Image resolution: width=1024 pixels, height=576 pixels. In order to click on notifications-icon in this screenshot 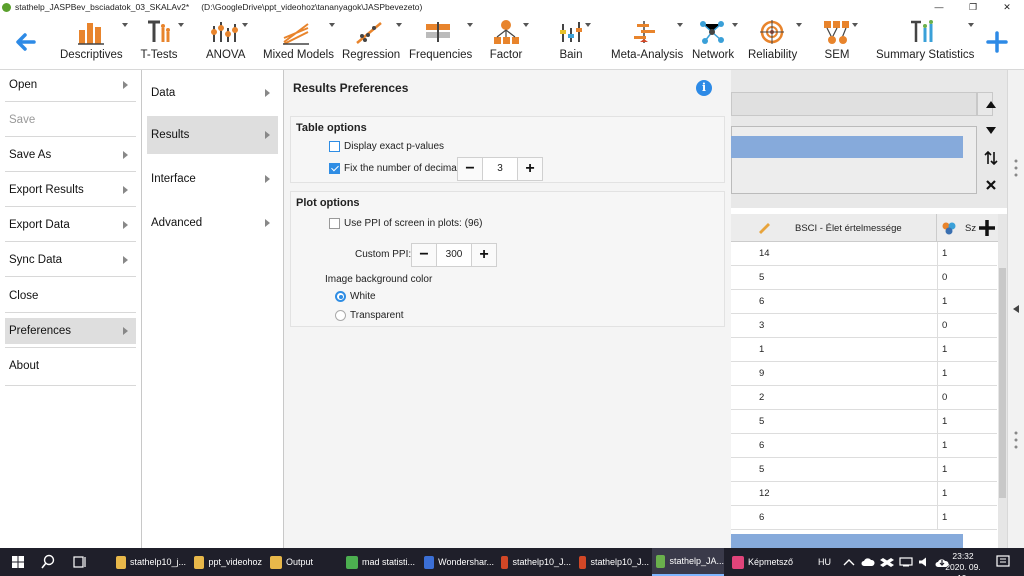, I will do `click(1003, 562)`.